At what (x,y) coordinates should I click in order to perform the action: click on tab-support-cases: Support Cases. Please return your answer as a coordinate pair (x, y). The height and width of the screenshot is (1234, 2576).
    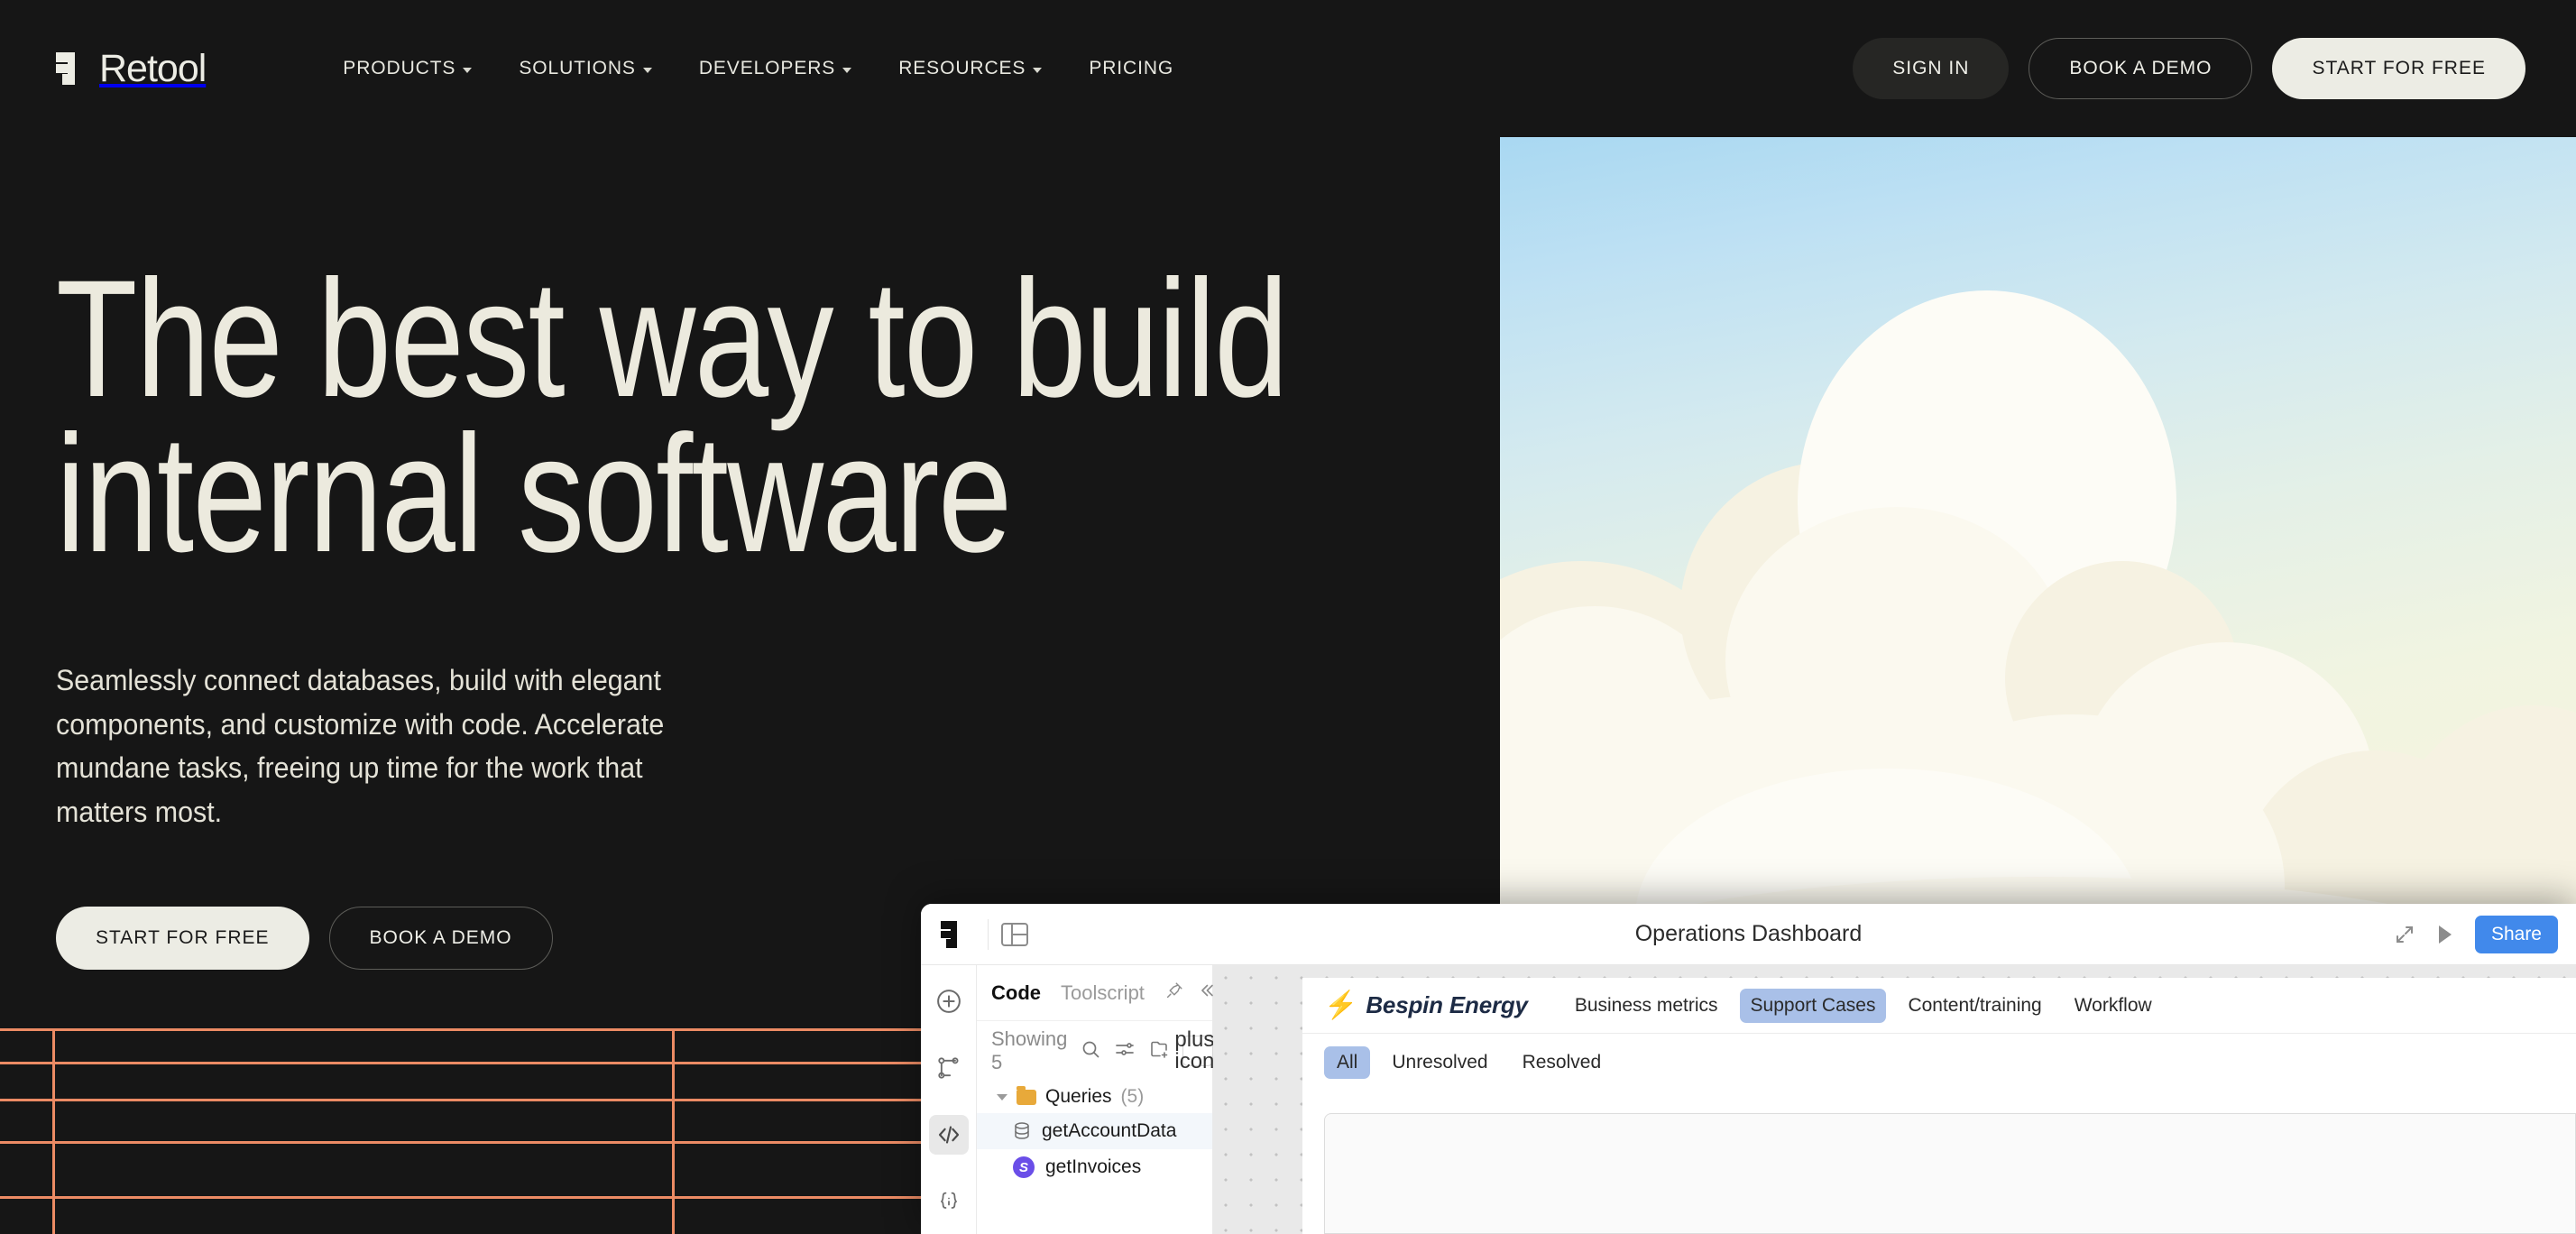
    Looking at the image, I should click on (1813, 1005).